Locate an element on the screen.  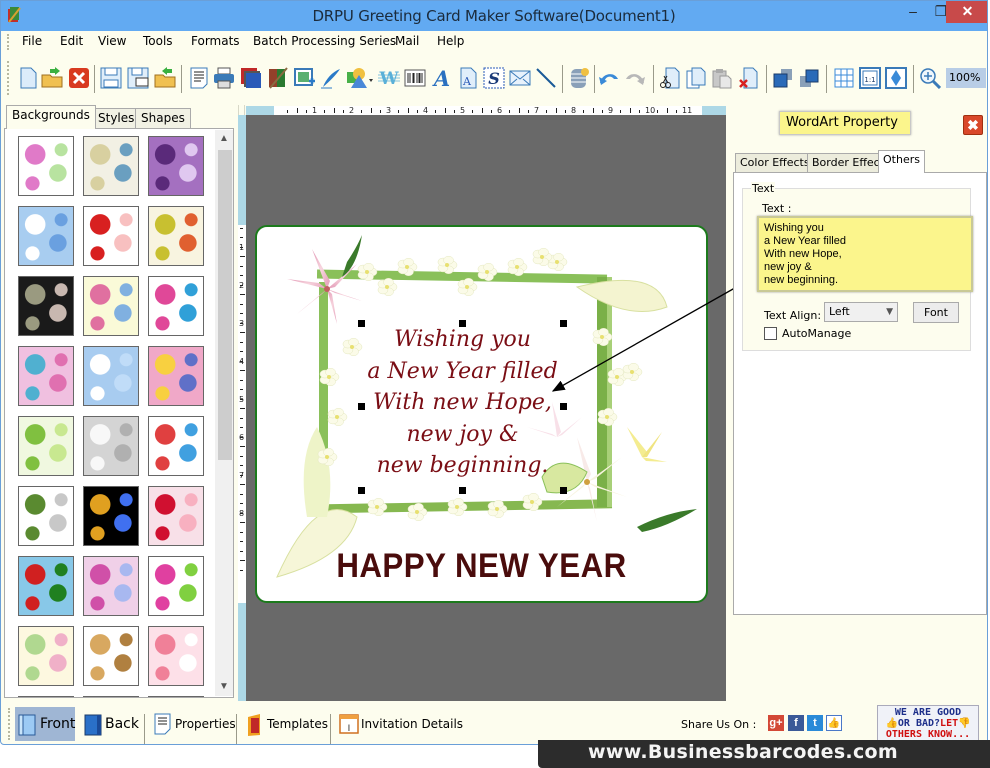
page-properties-icon is located at coordinates (199, 78).